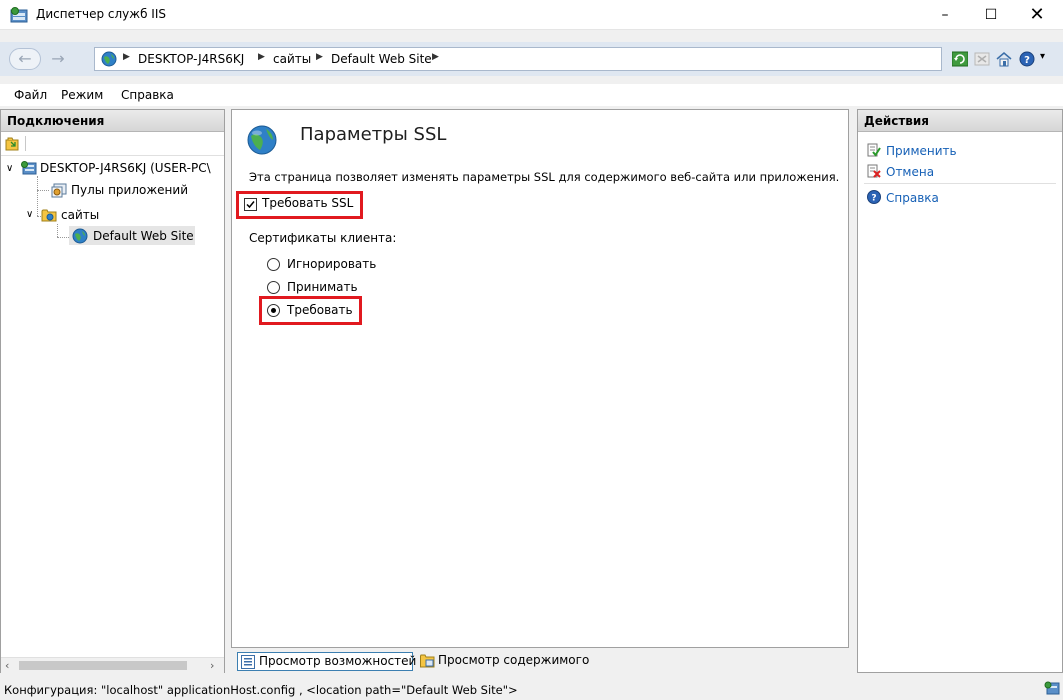 This screenshot has height=700, width=1063. I want to click on breadcrumb-server: DESKTOP-J4RS6KJ, so click(191, 59).